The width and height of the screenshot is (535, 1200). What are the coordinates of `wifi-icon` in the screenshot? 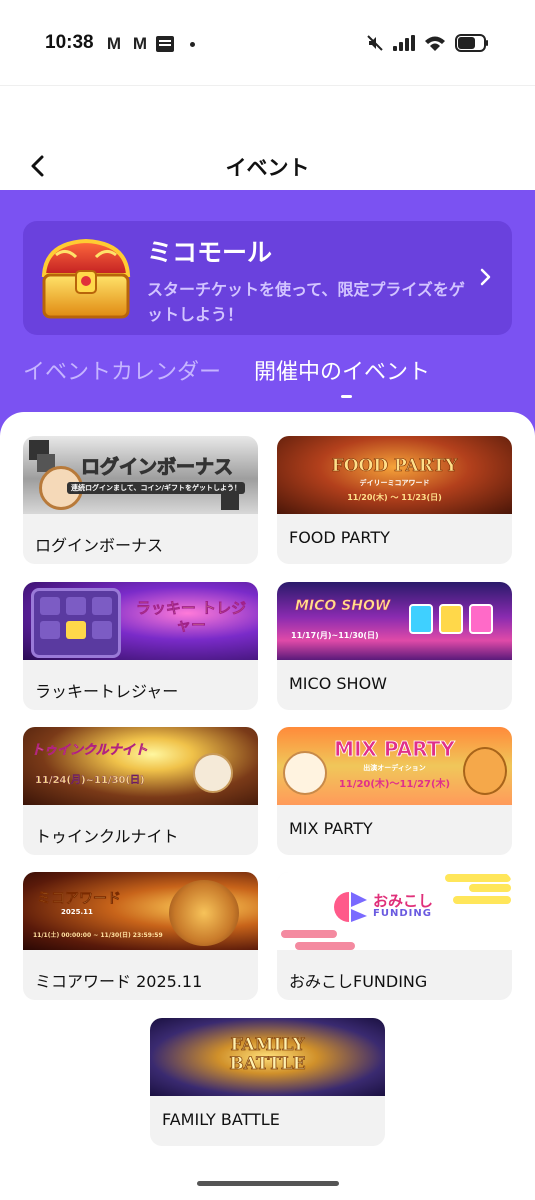 It's located at (435, 43).